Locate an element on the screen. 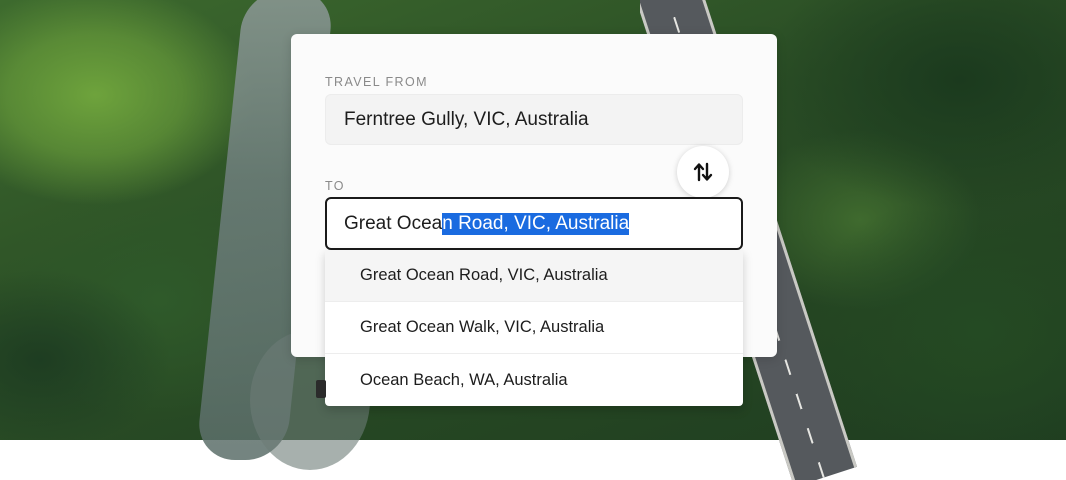 This screenshot has width=1066, height=480. suggestion-item: Ocean Beach, WA, Australia is located at coordinates (534, 380).